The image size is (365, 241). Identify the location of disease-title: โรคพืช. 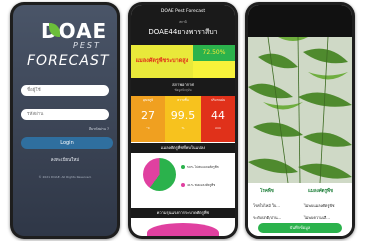
(267, 191).